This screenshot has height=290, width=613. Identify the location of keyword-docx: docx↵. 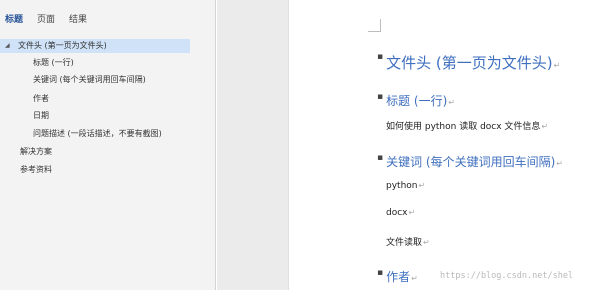
(400, 213).